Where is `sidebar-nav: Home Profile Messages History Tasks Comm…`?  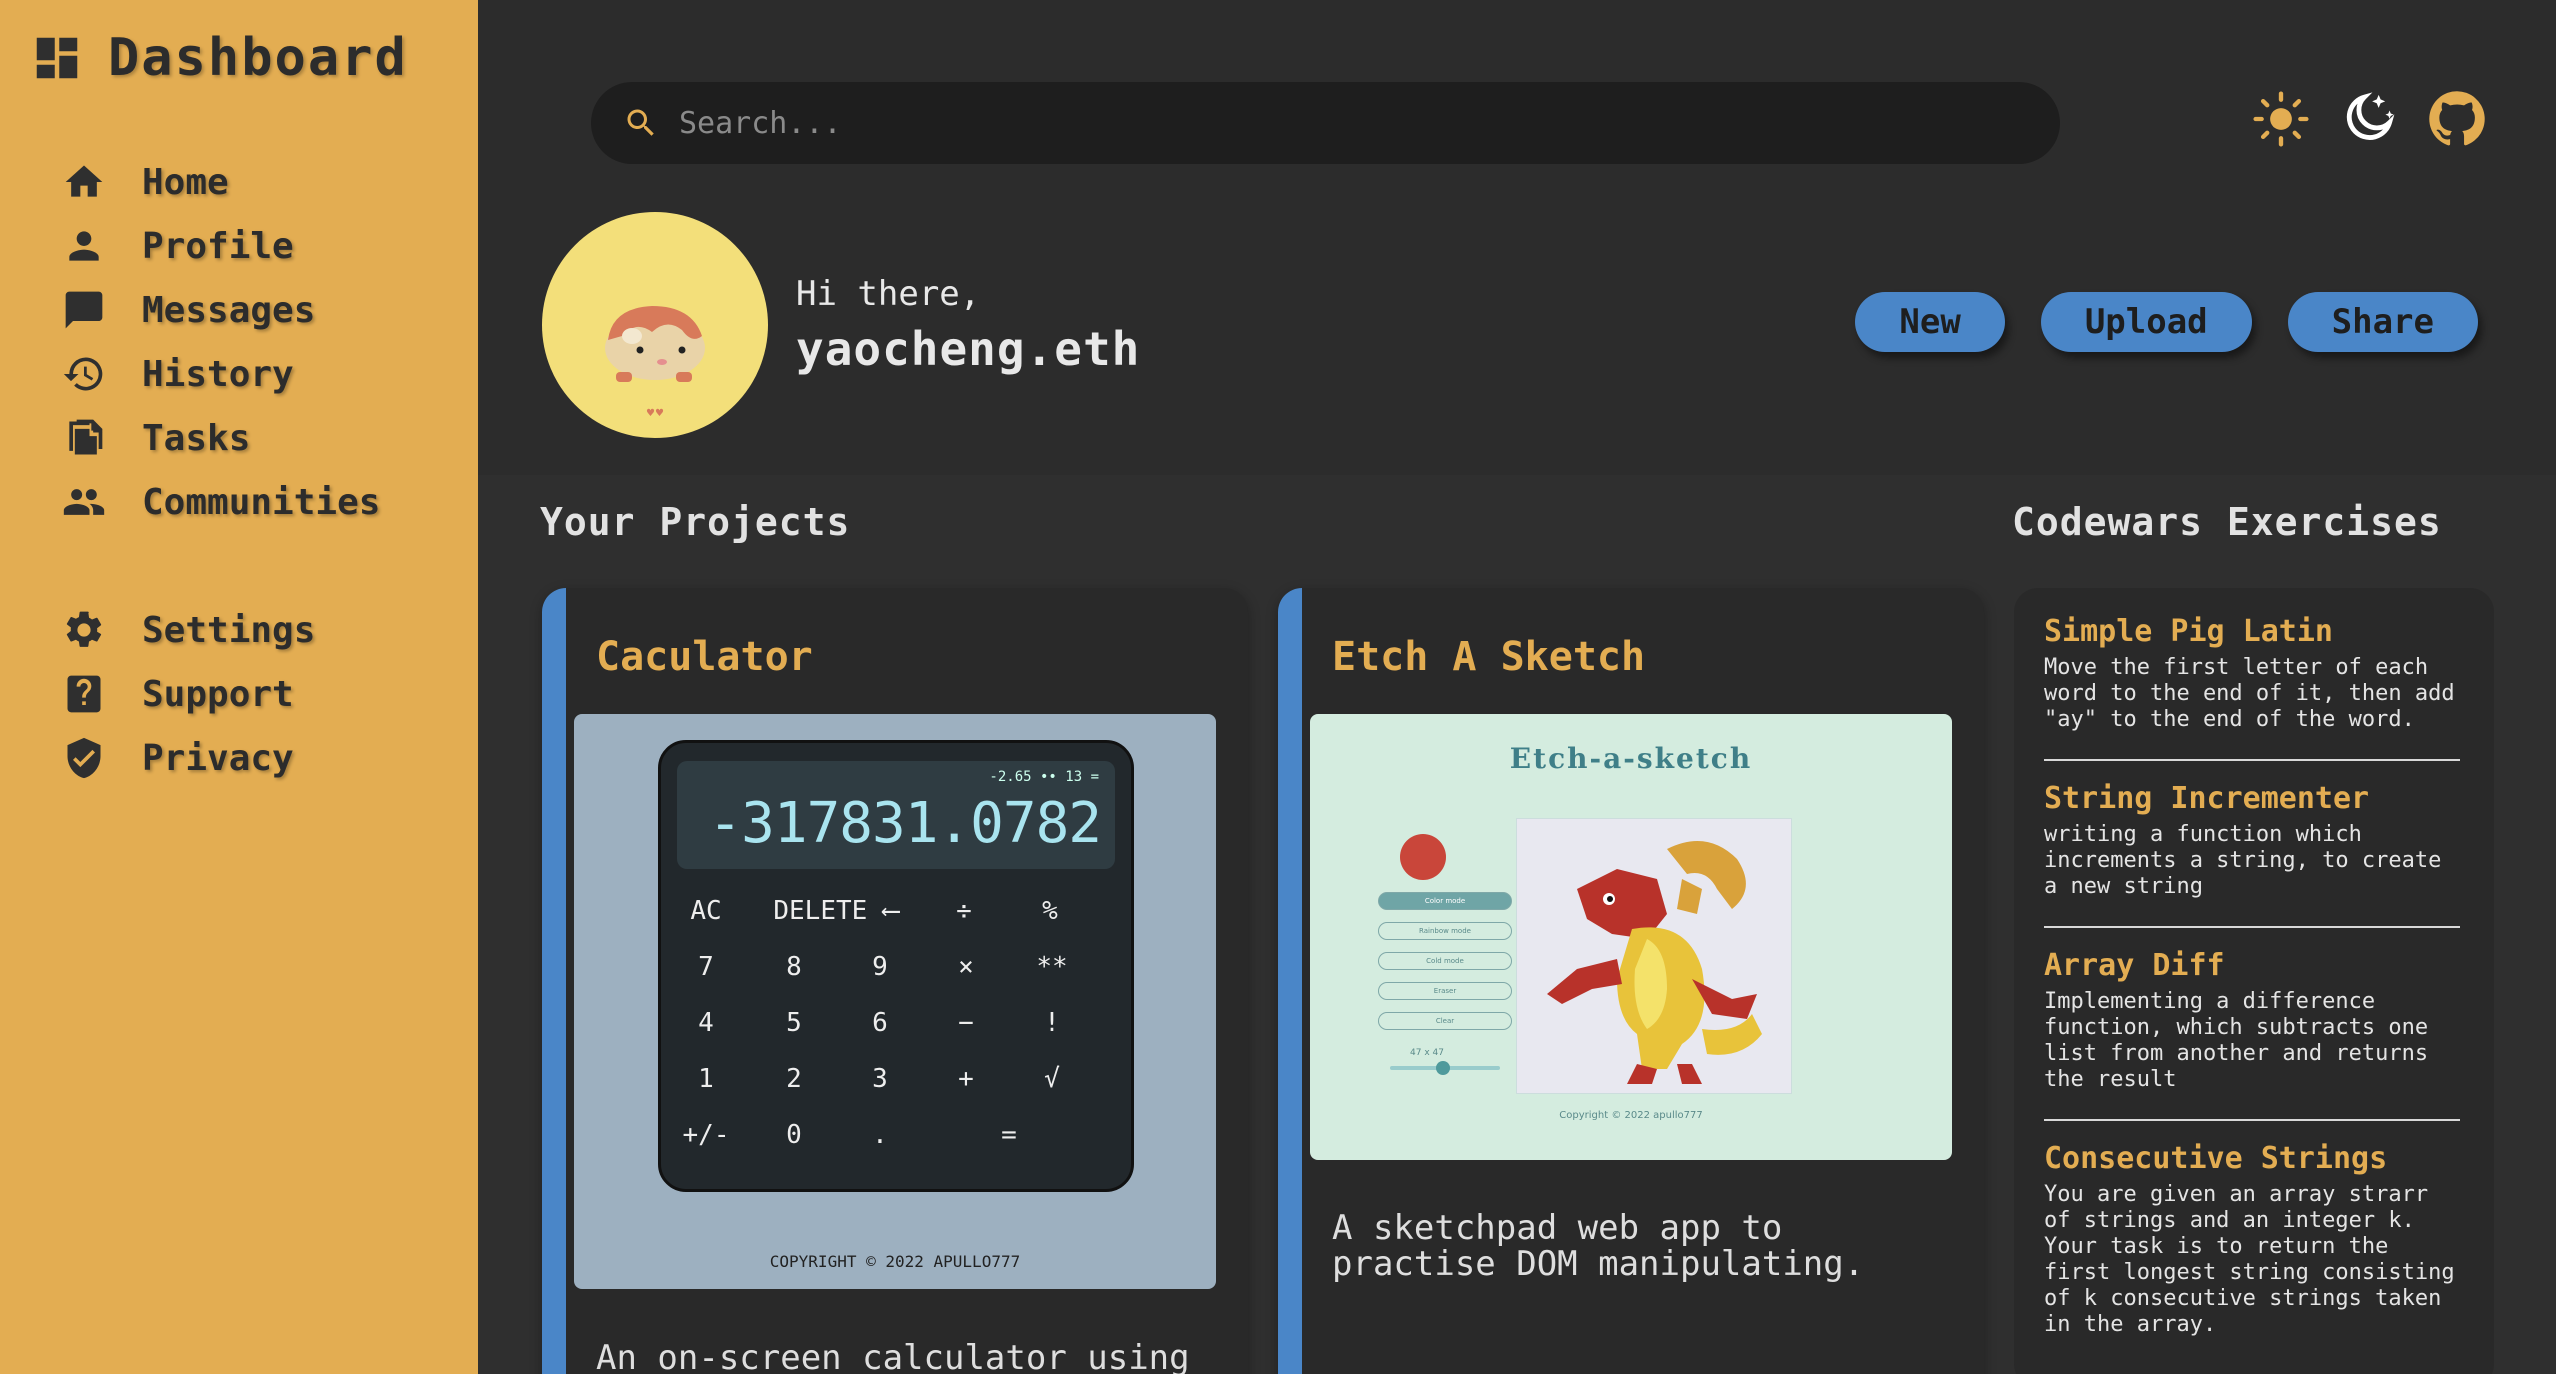 sidebar-nav: Home Profile Messages History Tasks Comm… is located at coordinates (262, 470).